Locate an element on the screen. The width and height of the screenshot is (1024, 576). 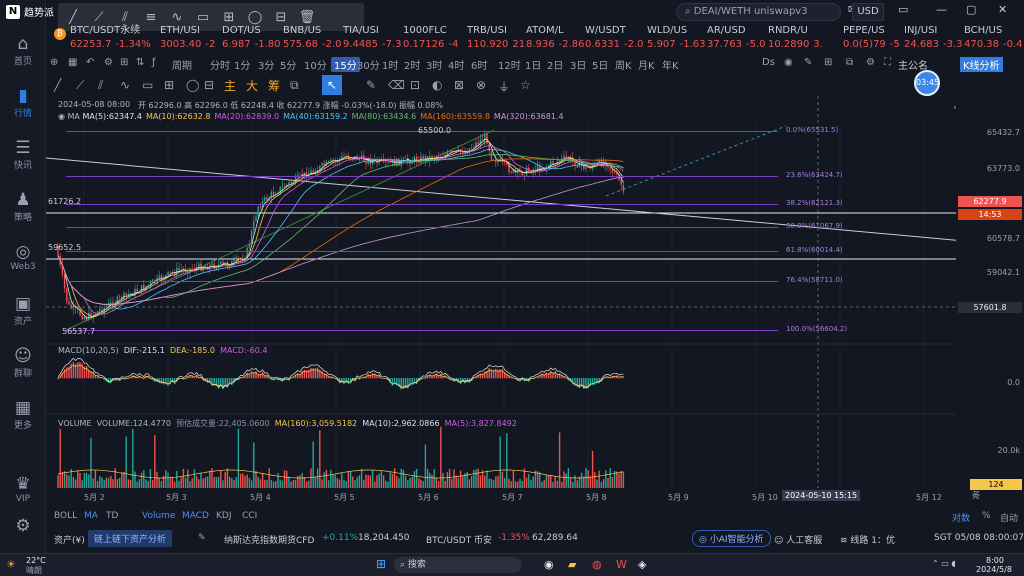
edit-icon: ✎ is located at coordinates (371, 85).